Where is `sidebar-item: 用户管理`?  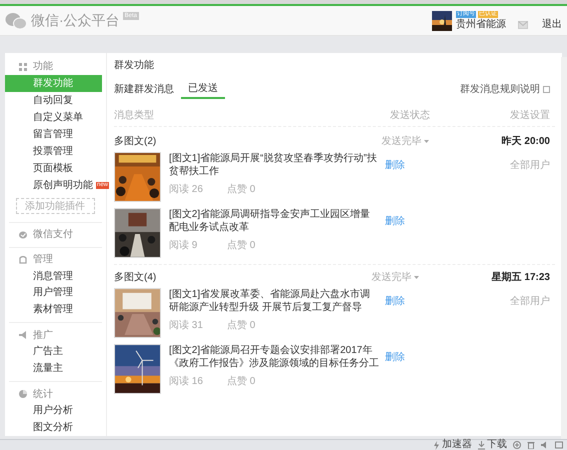
sidebar-item: 用户管理 is located at coordinates (53, 293).